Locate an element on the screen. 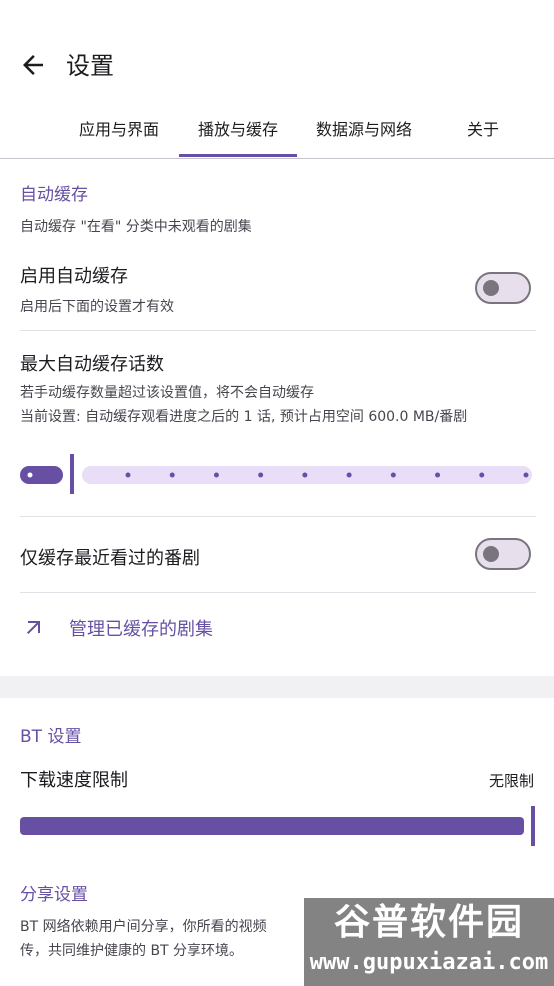 This screenshot has width=554, height=986. tab-data-source-network: 数据源与网络 is located at coordinates (364, 133).